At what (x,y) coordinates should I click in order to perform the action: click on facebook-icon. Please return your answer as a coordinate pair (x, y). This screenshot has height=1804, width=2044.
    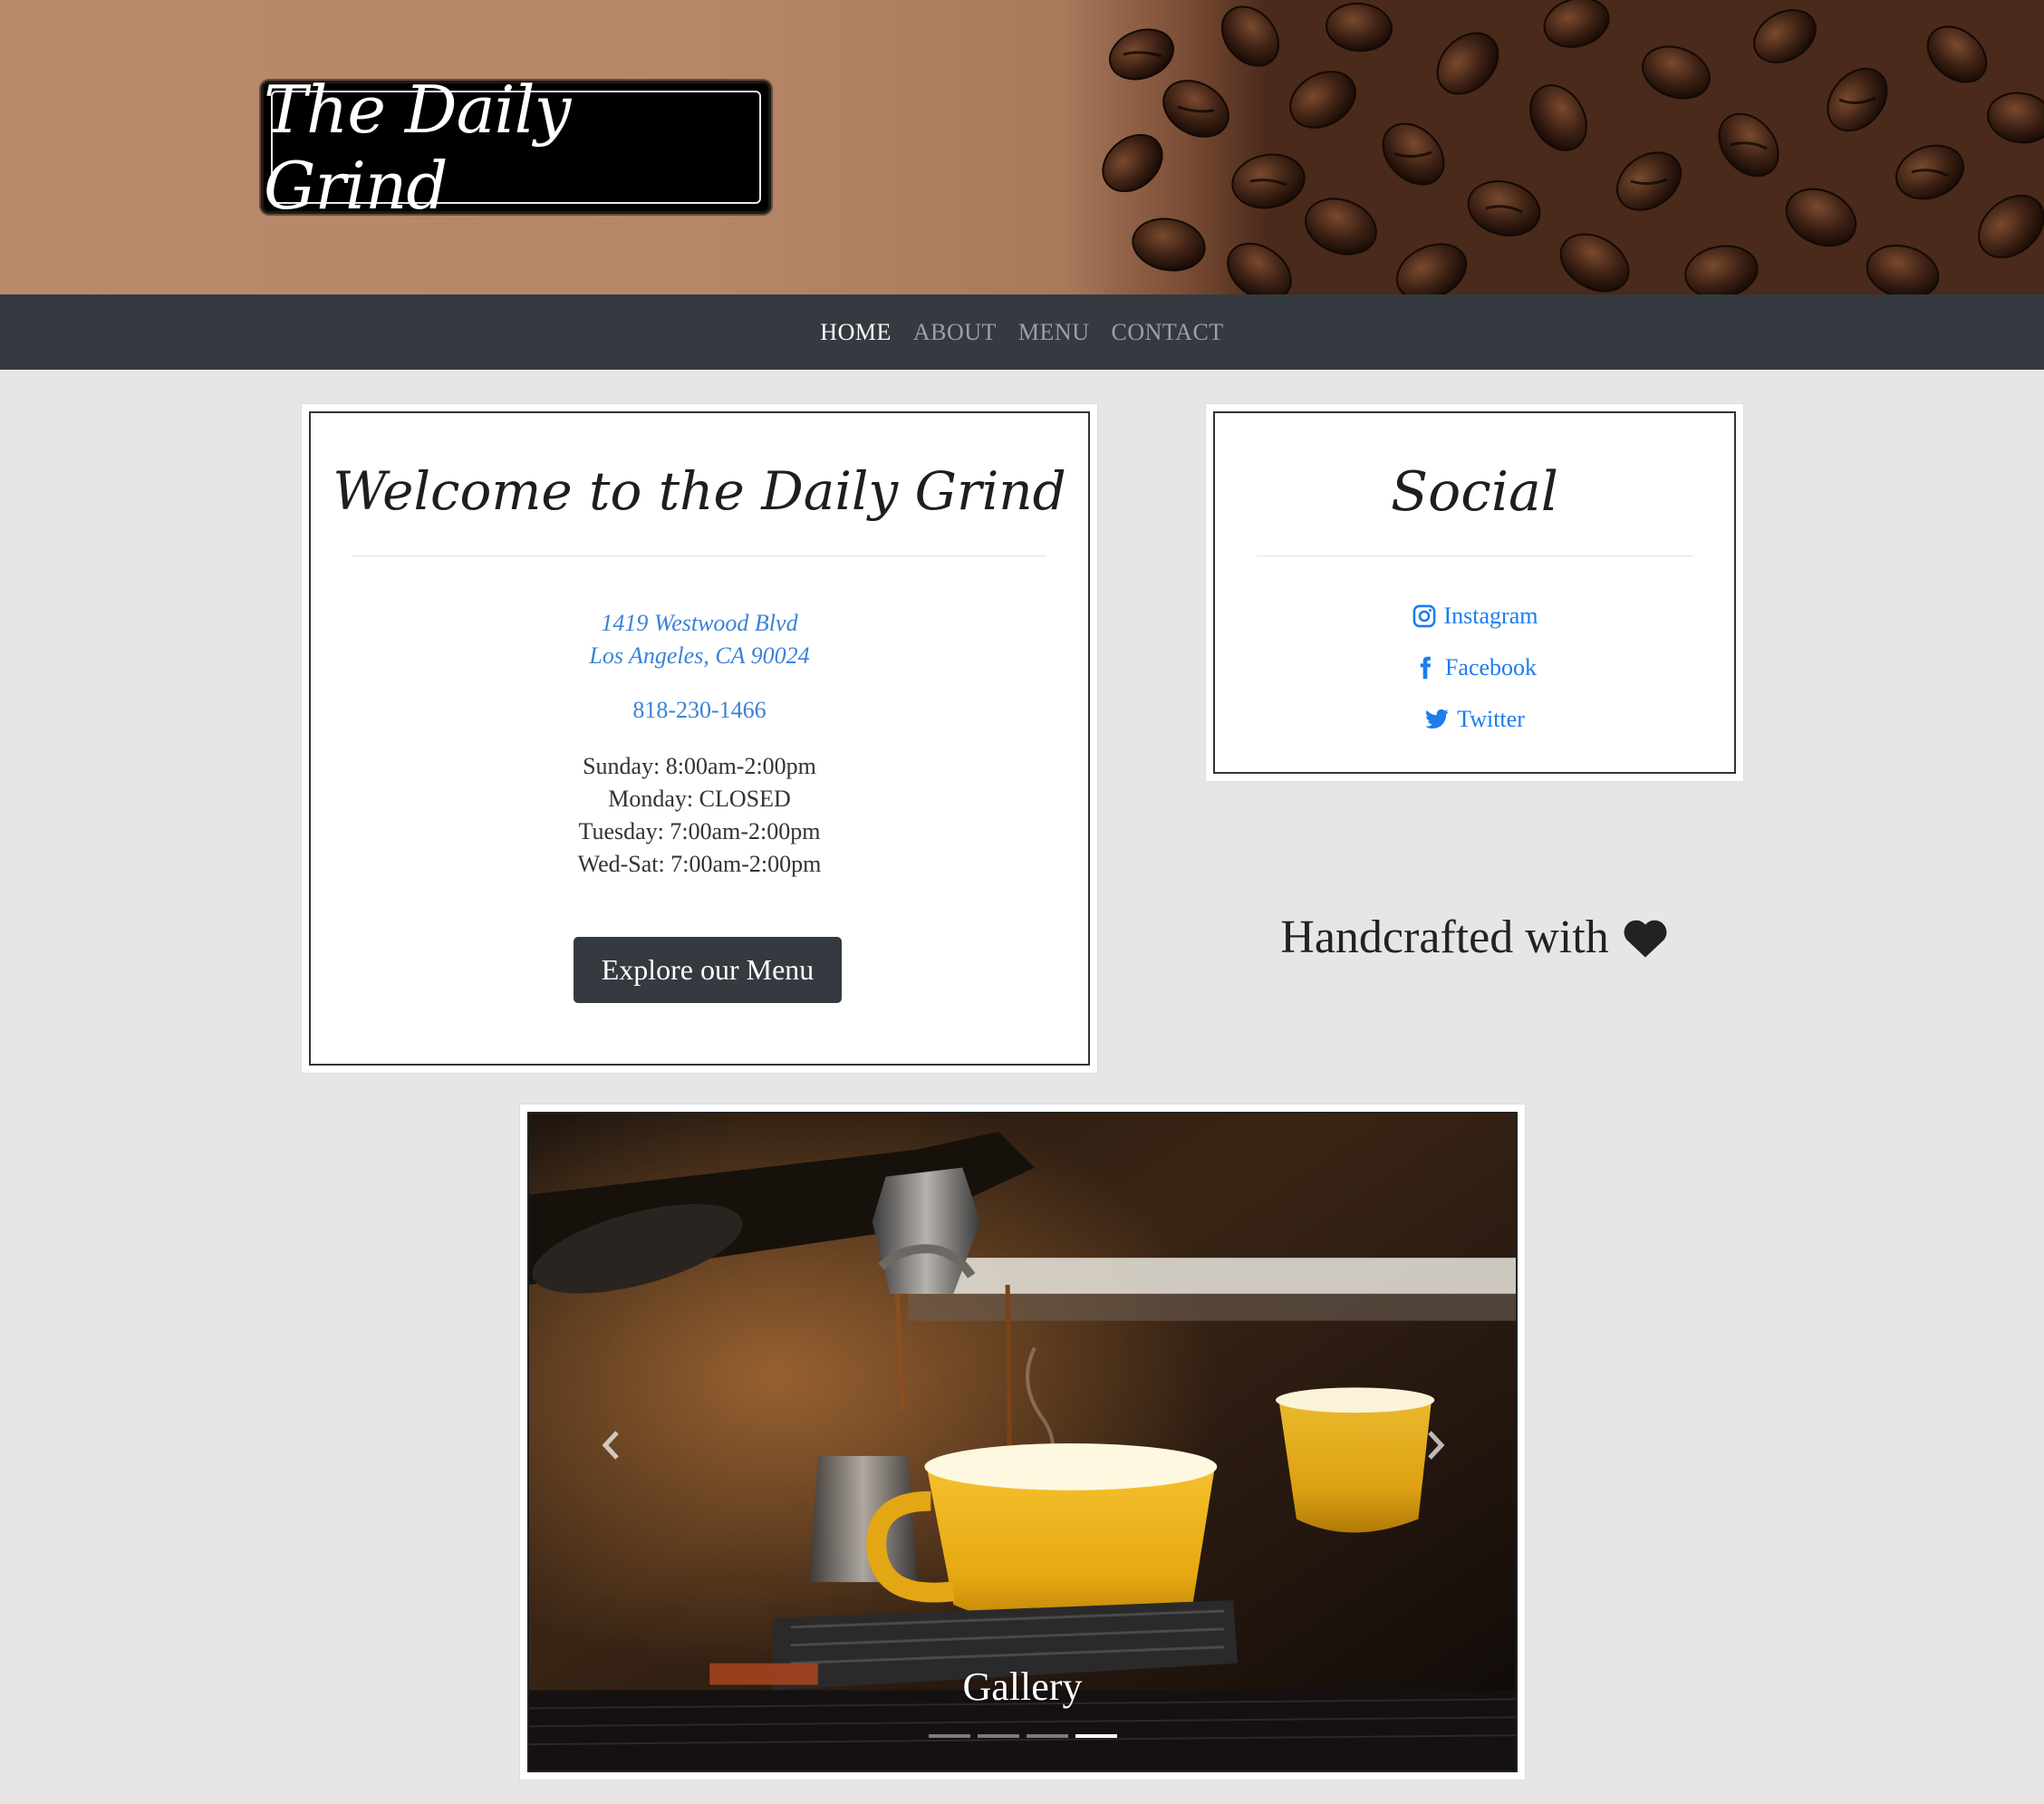
    Looking at the image, I should click on (1426, 668).